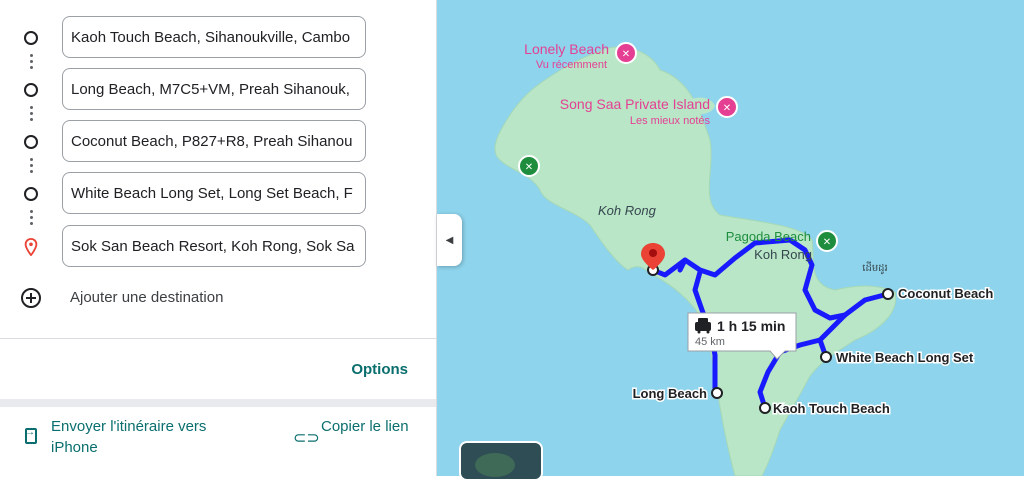 The image size is (1024, 481). I want to click on stop-label: Coconut Beach, so click(945, 293).